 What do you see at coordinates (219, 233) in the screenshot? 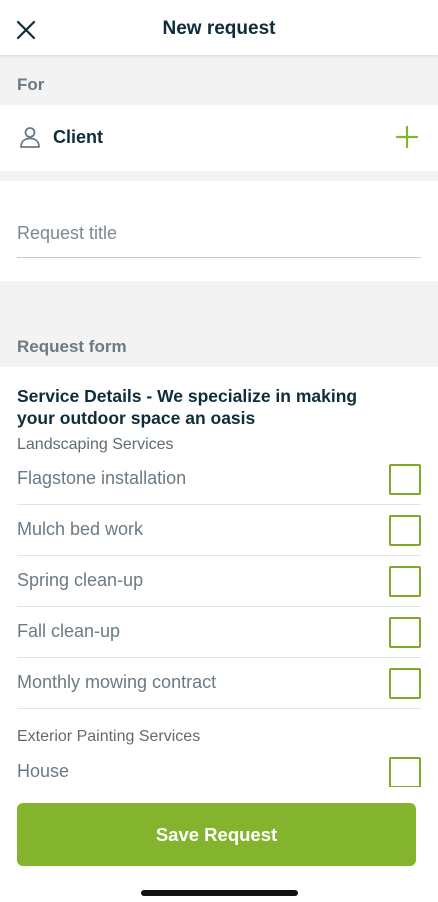
I see `request-title-input` at bounding box center [219, 233].